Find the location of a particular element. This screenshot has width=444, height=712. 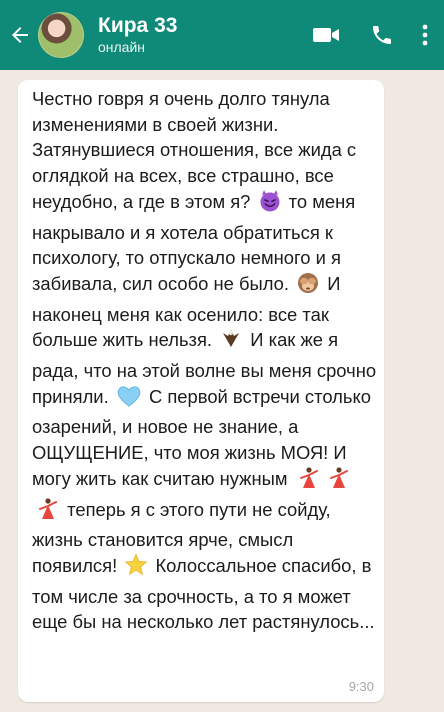

message-time: 9:30 is located at coordinates (361, 686).